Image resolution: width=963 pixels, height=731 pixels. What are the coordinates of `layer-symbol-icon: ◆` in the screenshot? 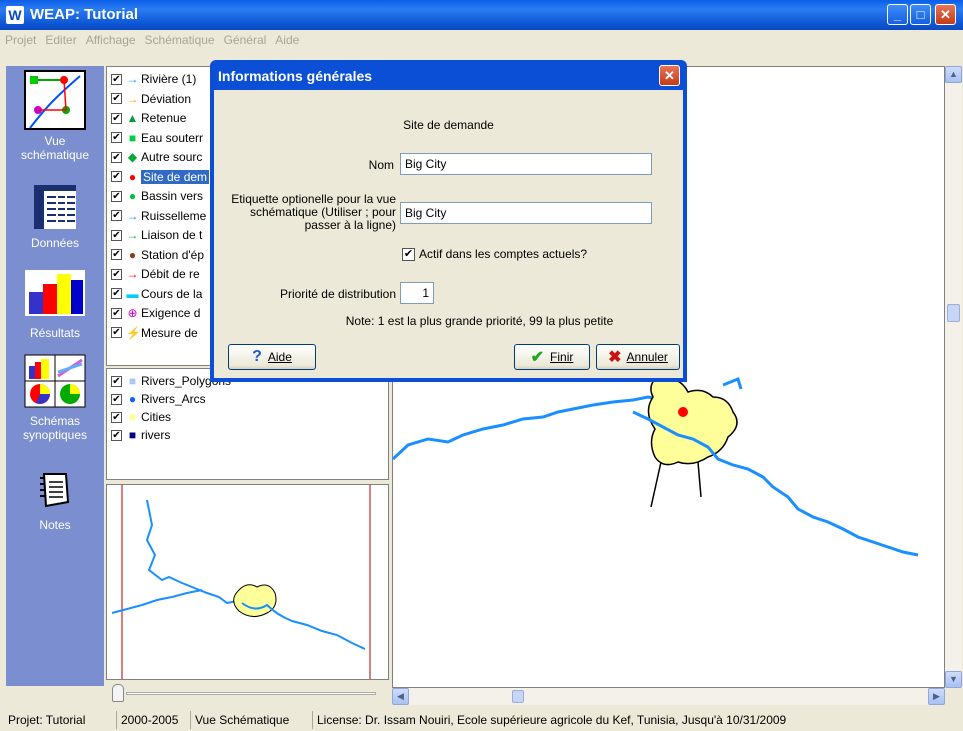 It's located at (132, 157).